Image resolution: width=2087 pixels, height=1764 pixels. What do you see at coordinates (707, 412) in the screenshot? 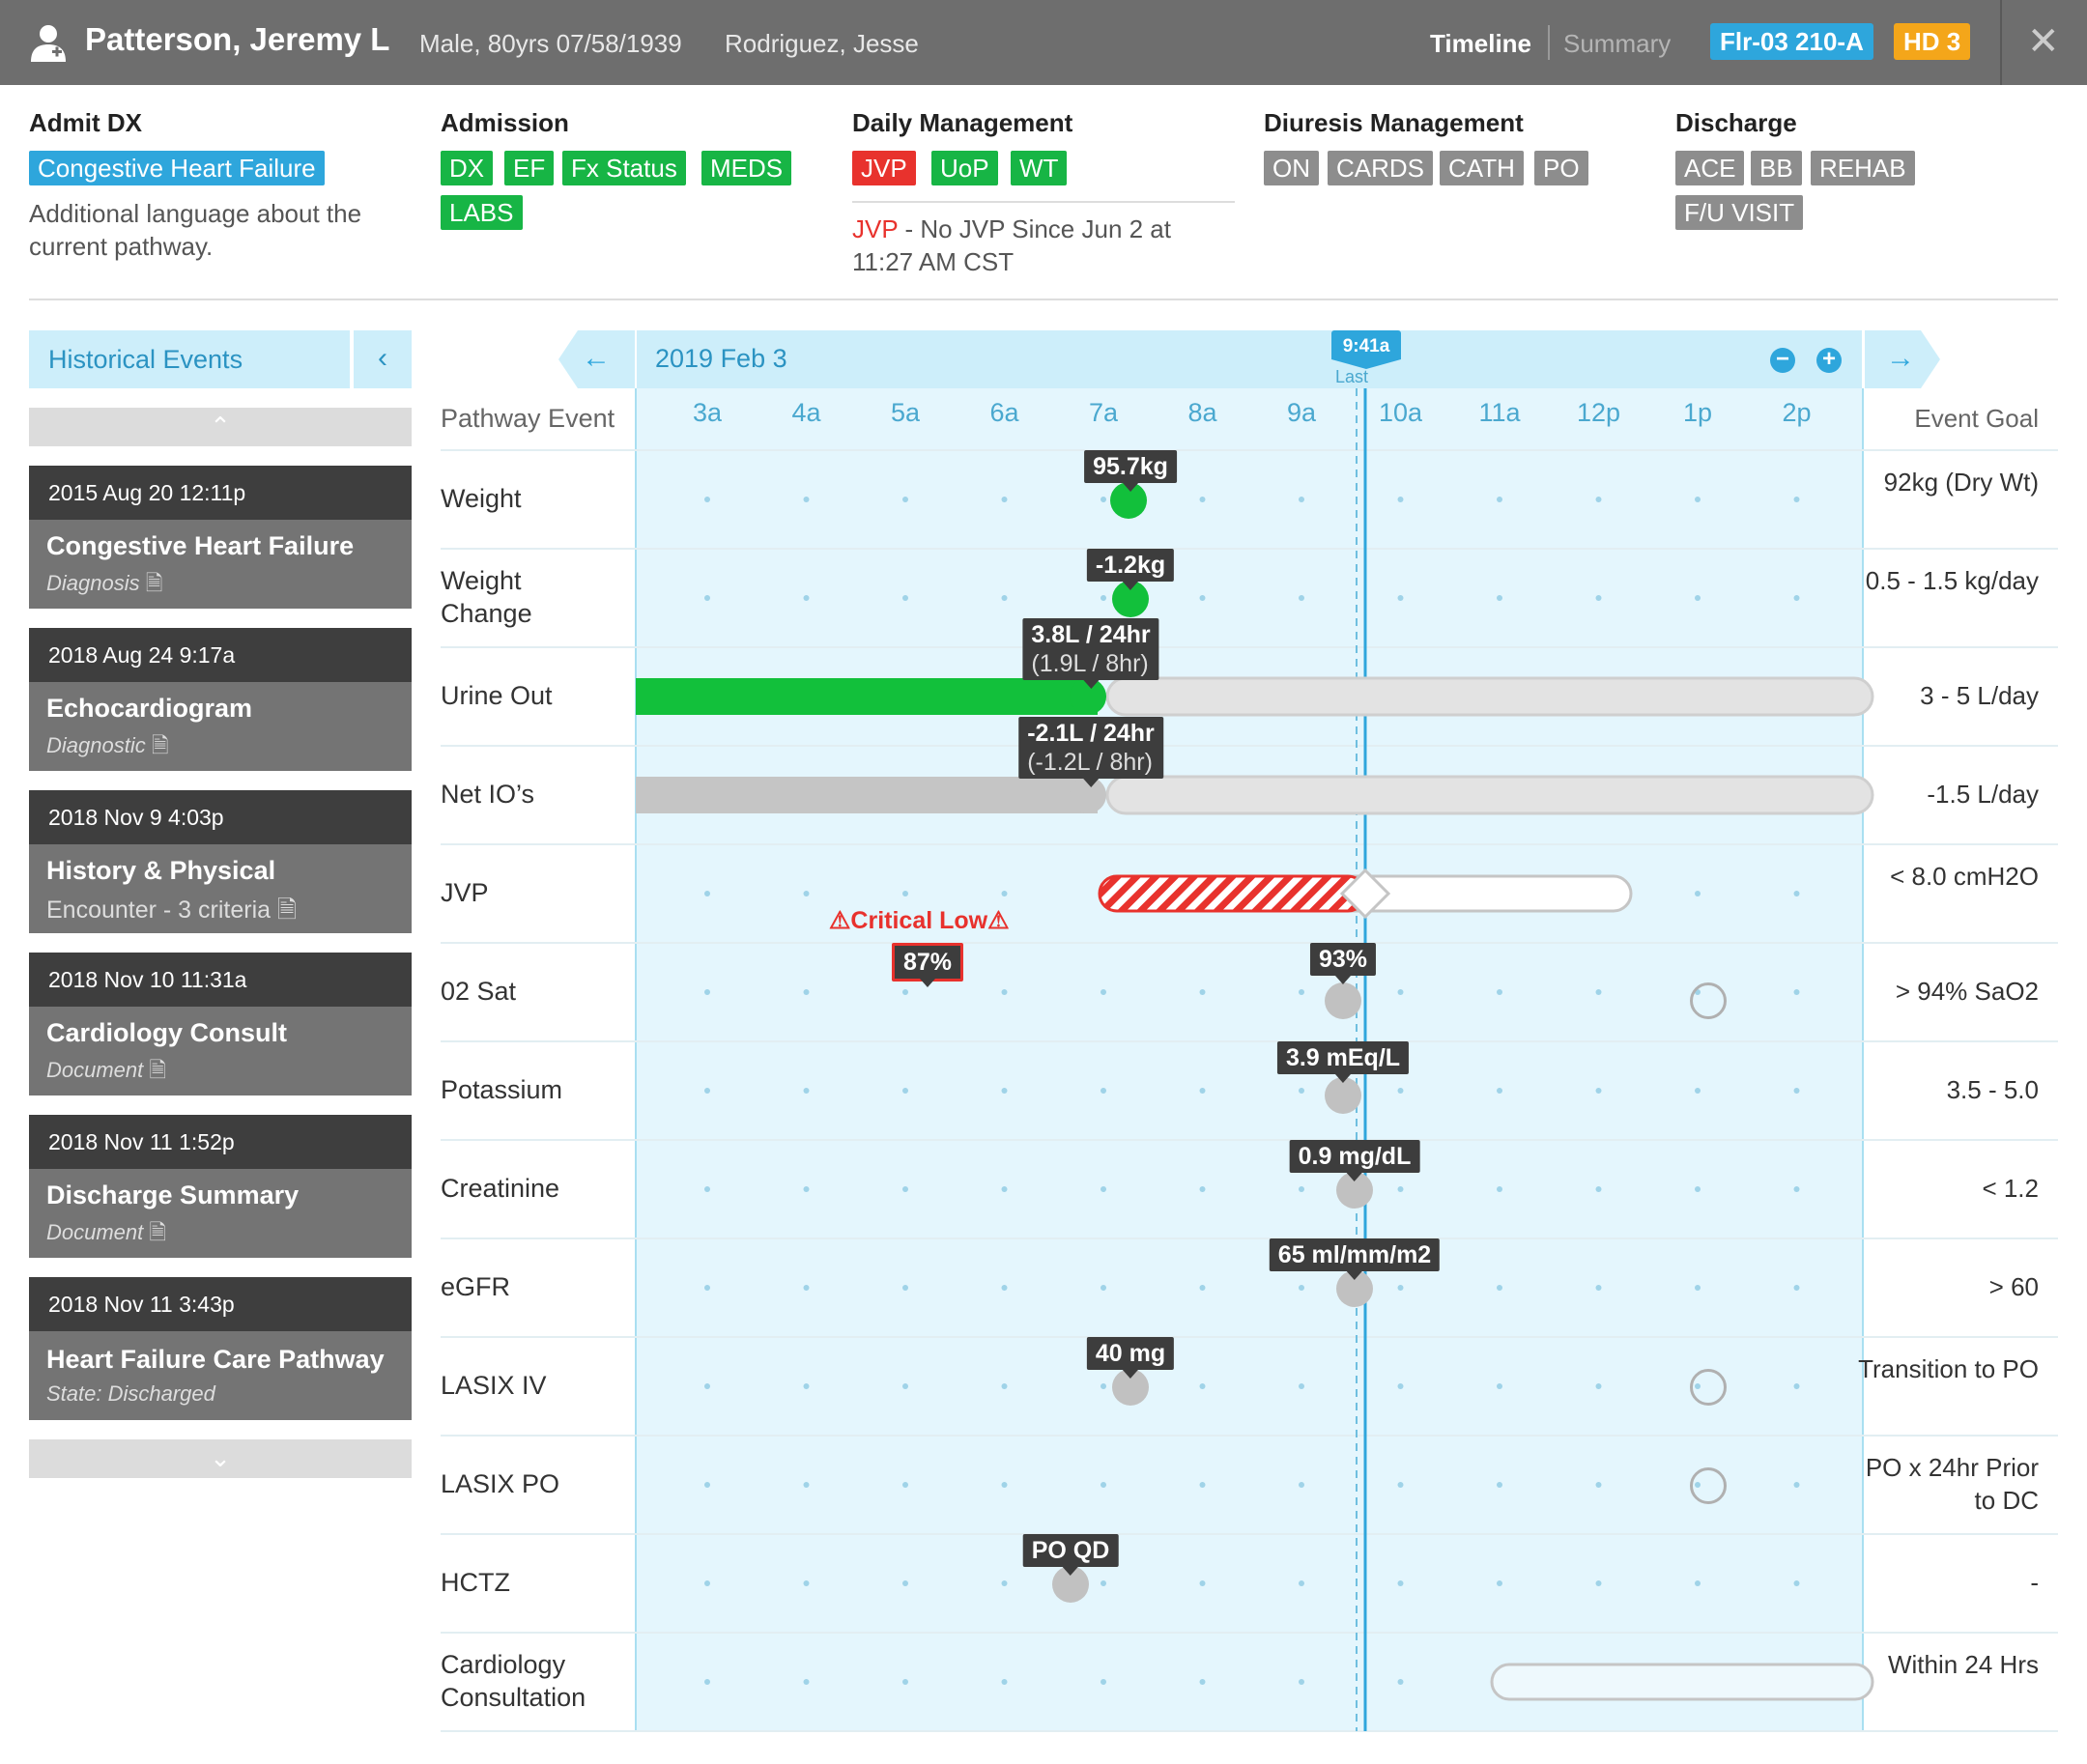
I see `hour-label: 3a` at bounding box center [707, 412].